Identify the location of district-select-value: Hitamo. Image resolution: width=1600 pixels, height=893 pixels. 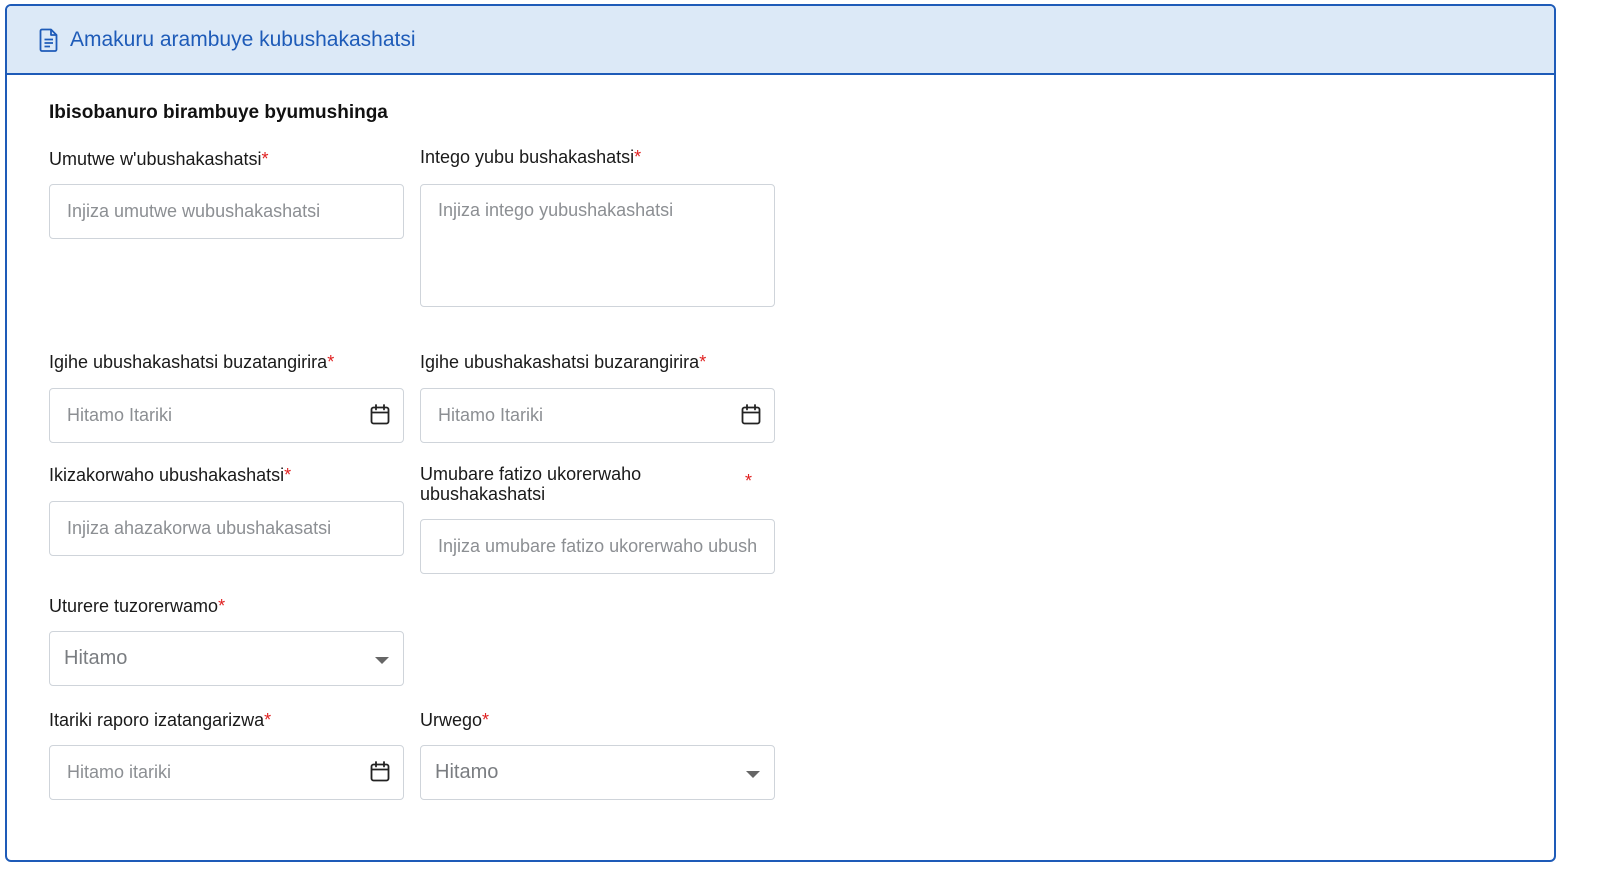
(96, 658).